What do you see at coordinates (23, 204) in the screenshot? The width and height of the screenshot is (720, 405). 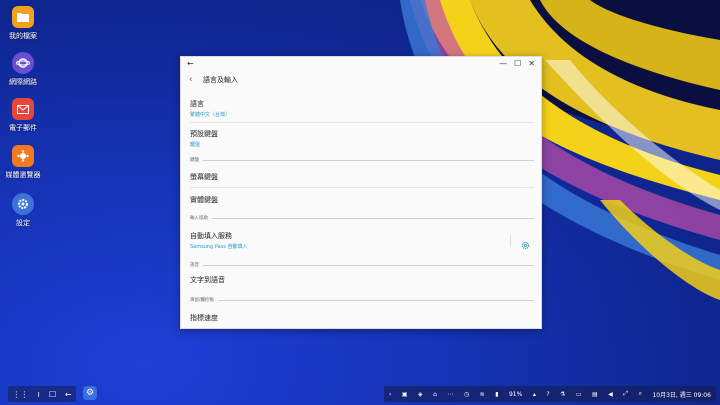 I see `gear-icon` at bounding box center [23, 204].